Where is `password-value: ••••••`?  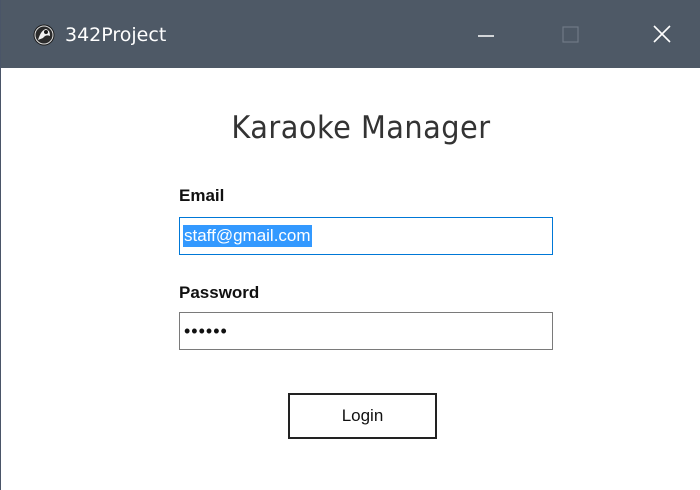 password-value: •••••• is located at coordinates (206, 331).